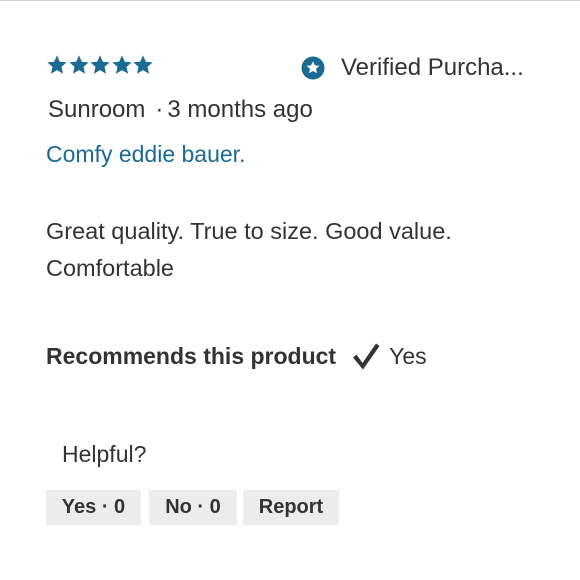 The image size is (580, 580). I want to click on review-author: Sunroom, so click(97, 109).